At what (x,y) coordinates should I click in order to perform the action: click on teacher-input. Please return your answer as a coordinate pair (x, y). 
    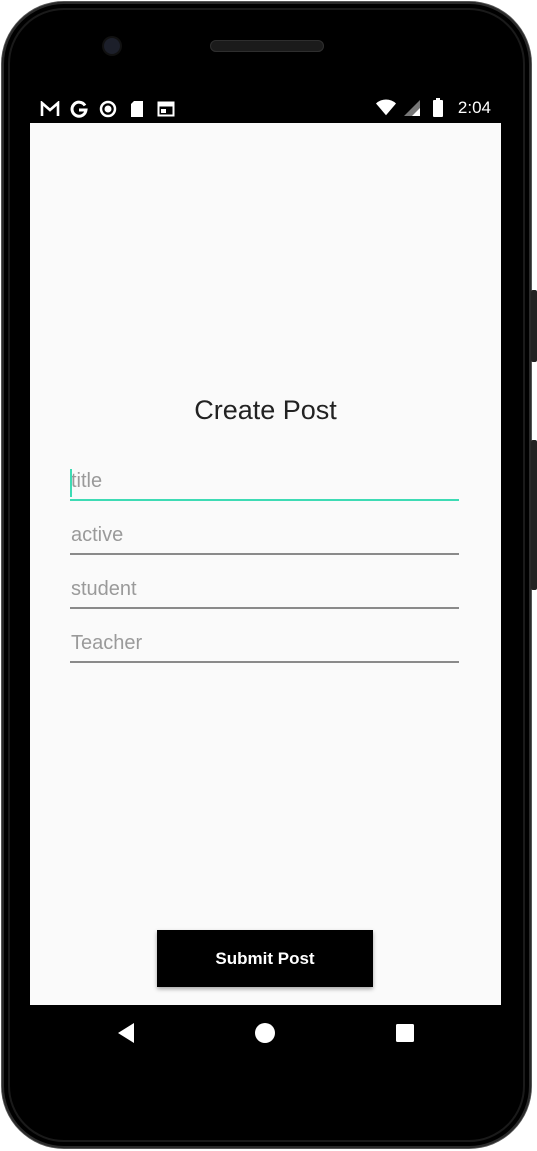
    Looking at the image, I should click on (264, 644).